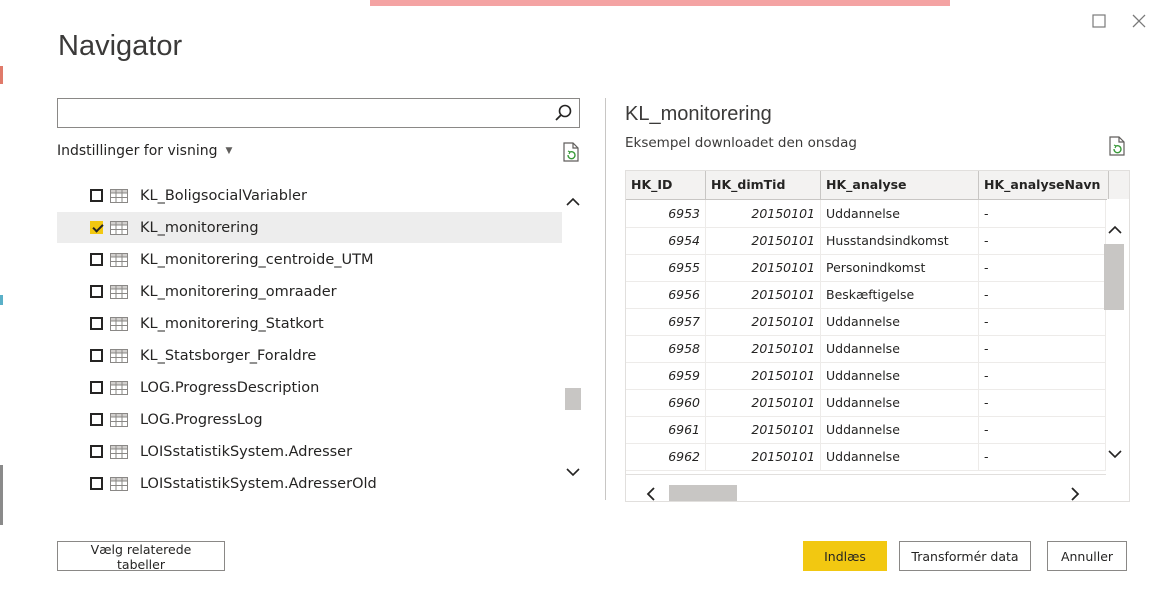 The image size is (1160, 593). What do you see at coordinates (309, 291) in the screenshot?
I see `tree-item: KL_monitorering_omraader` at bounding box center [309, 291].